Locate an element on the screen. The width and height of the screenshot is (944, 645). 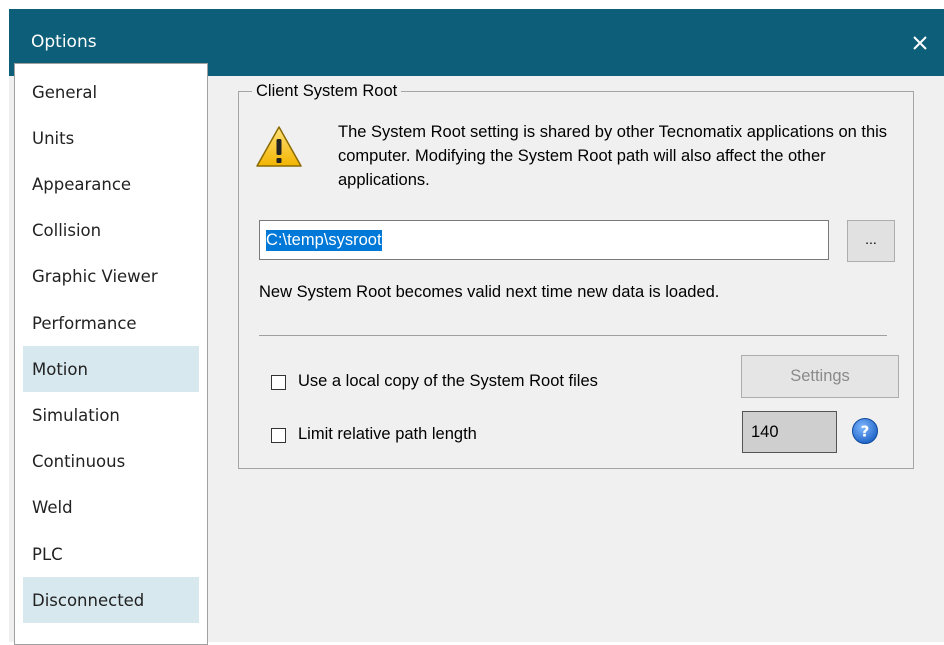
help-icon: ? is located at coordinates (865, 431).